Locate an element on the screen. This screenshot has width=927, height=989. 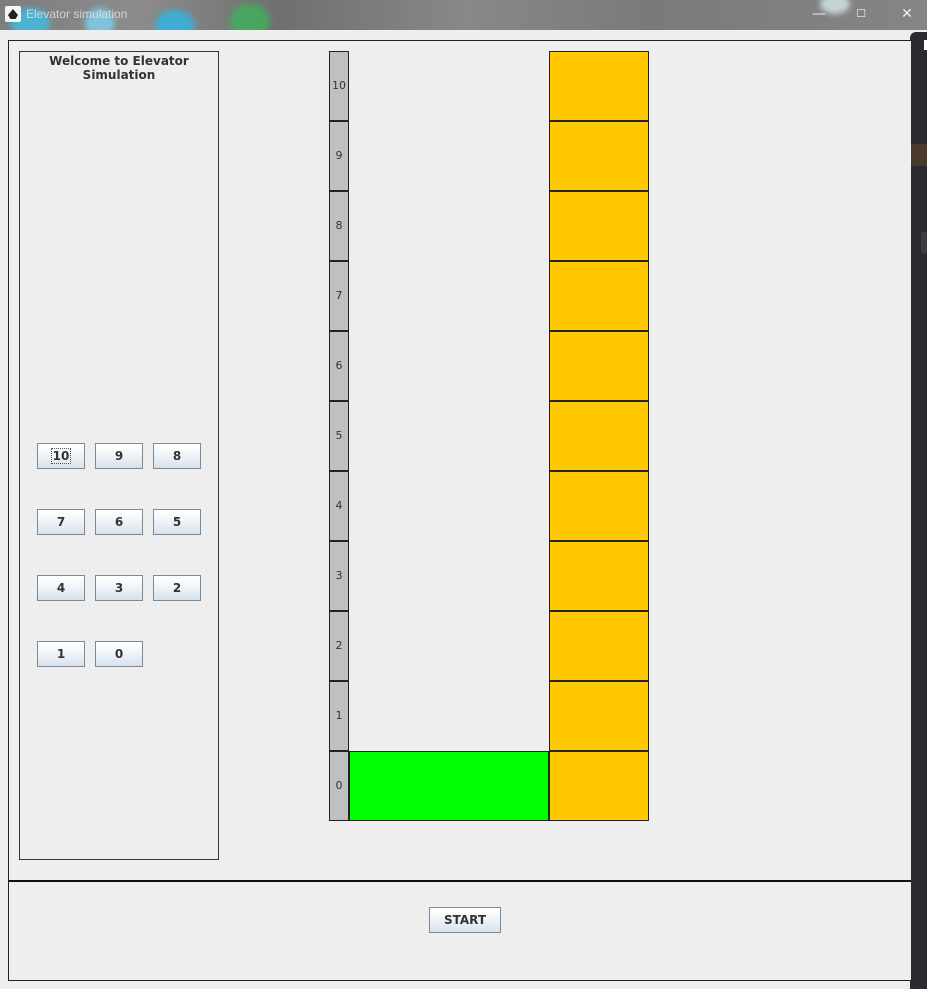
floor-label-3: 3 is located at coordinates (339, 576).